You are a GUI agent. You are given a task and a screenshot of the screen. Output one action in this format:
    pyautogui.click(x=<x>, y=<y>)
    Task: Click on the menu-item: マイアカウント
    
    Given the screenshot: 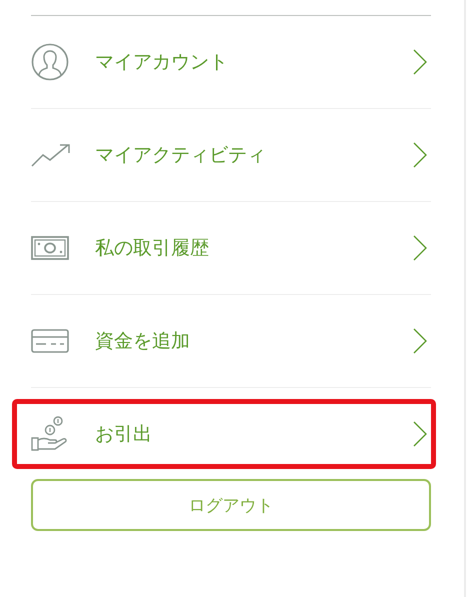 What is the action you would take?
    pyautogui.click(x=231, y=62)
    